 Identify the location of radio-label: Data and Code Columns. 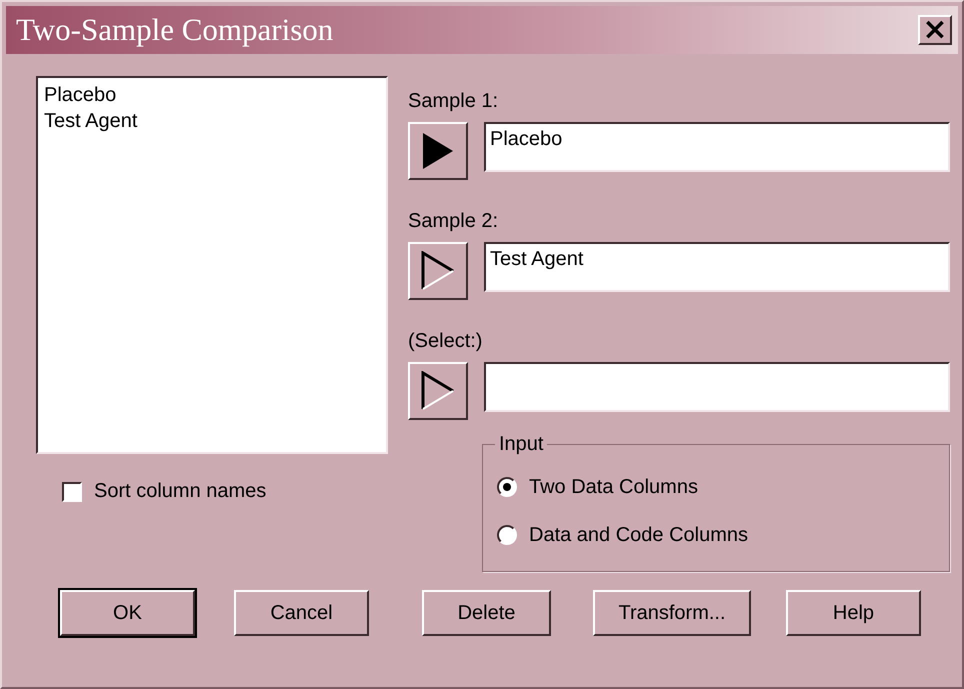
(638, 535).